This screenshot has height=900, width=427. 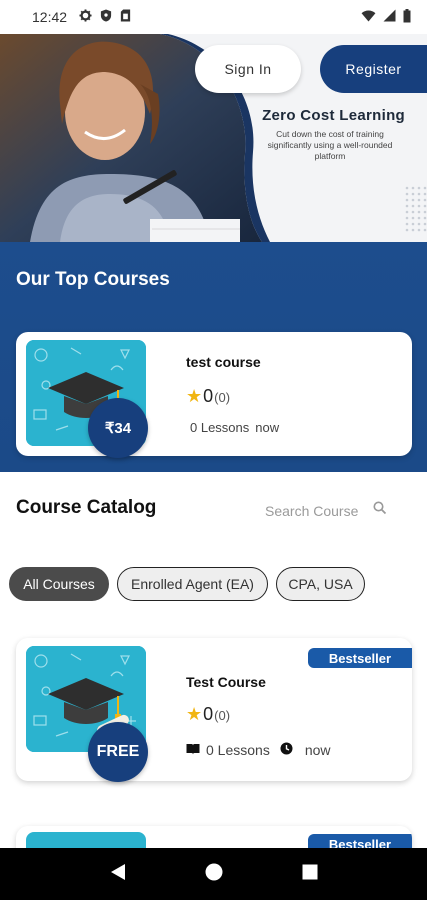 What do you see at coordinates (59, 584) in the screenshot?
I see `chip-all-courses: All Courses` at bounding box center [59, 584].